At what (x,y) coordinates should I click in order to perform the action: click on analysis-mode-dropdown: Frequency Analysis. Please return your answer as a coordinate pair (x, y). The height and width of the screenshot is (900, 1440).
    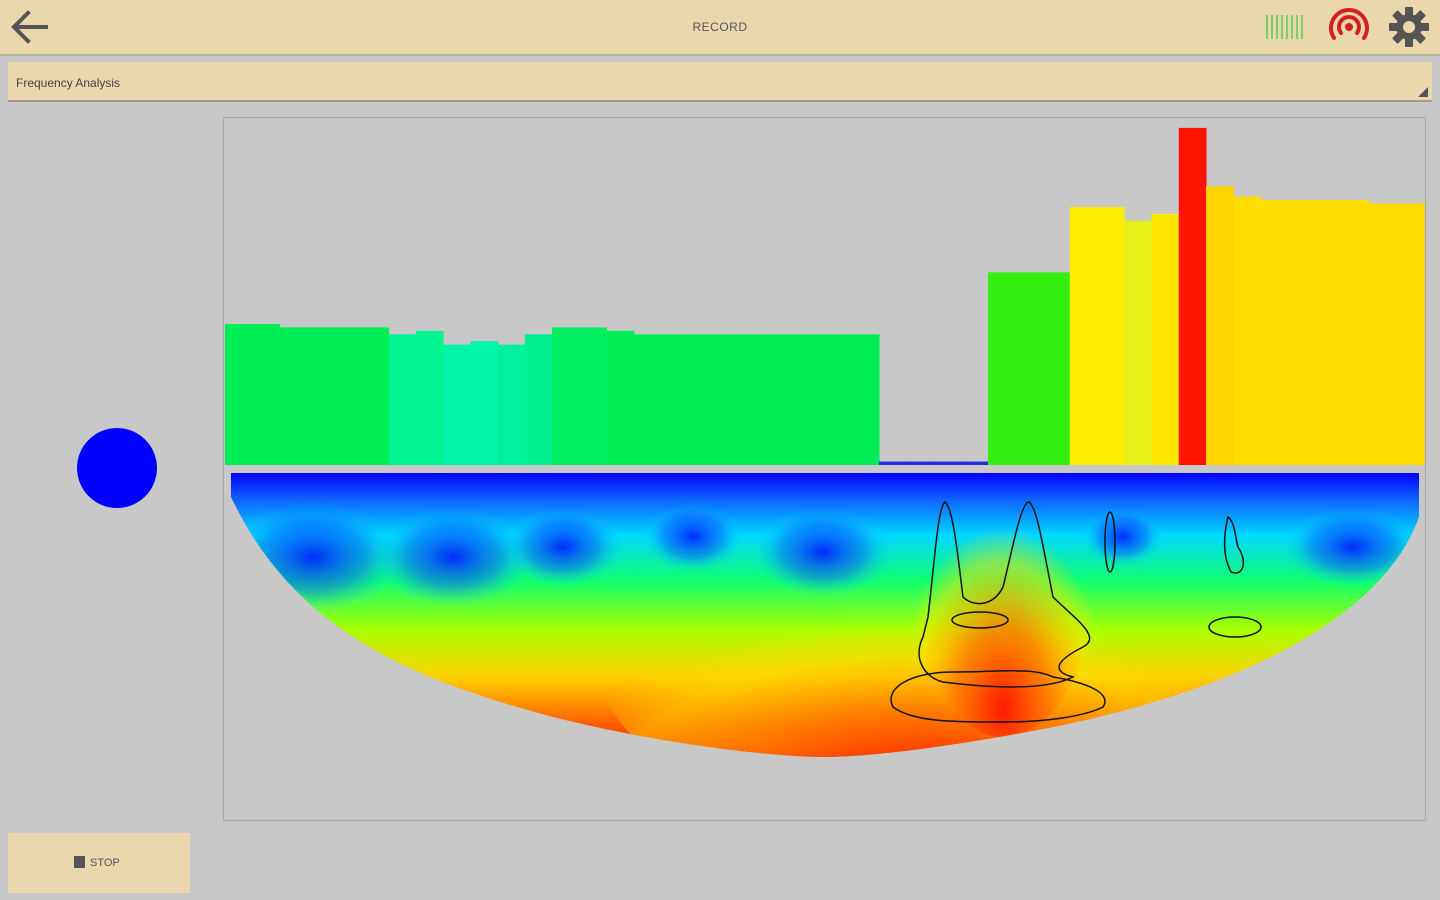
    Looking at the image, I should click on (720, 82).